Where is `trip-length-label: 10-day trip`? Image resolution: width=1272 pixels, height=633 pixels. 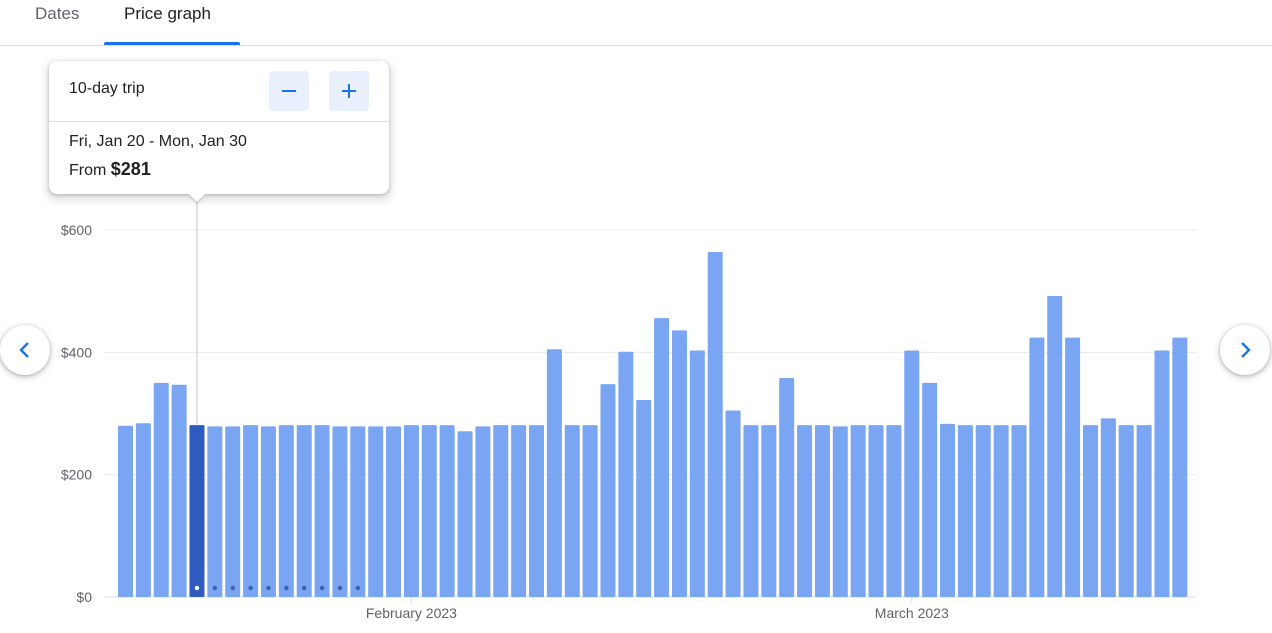 trip-length-label: 10-day trip is located at coordinates (107, 88).